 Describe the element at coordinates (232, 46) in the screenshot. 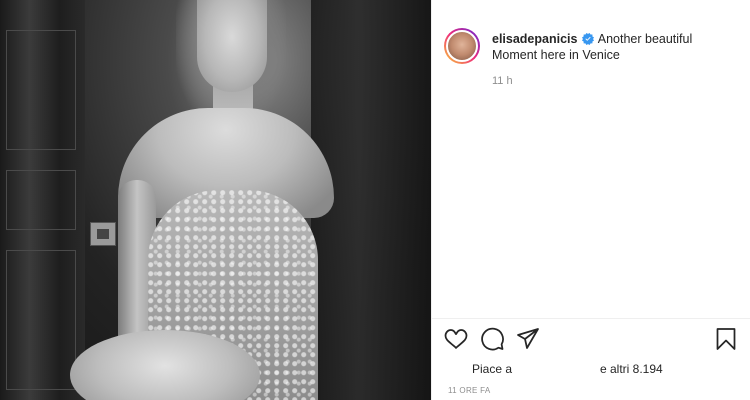

I see `photo-face` at that location.